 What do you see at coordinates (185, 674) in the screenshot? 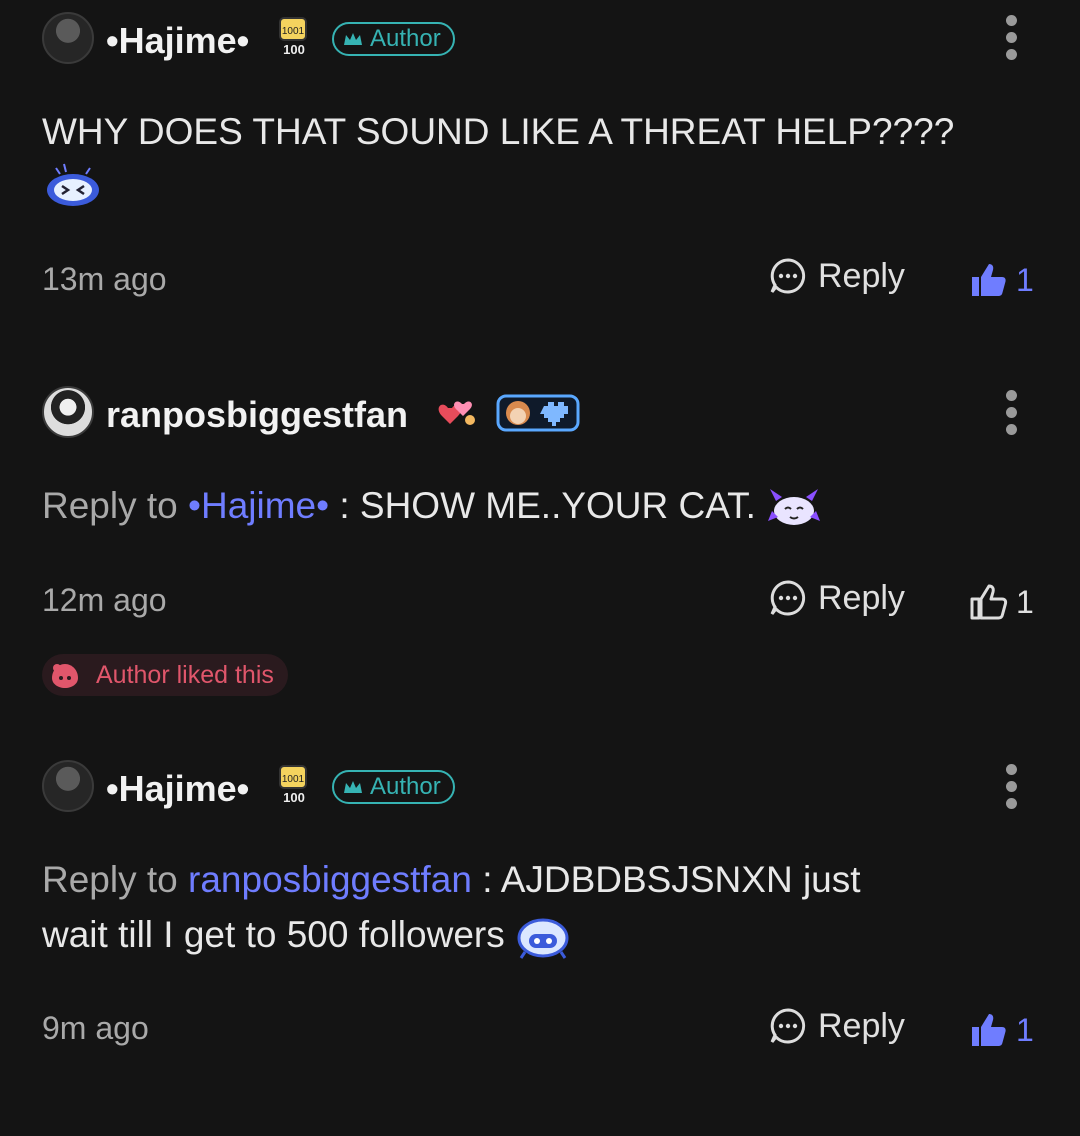
I see `author-liked-label: Author liked this` at bounding box center [185, 674].